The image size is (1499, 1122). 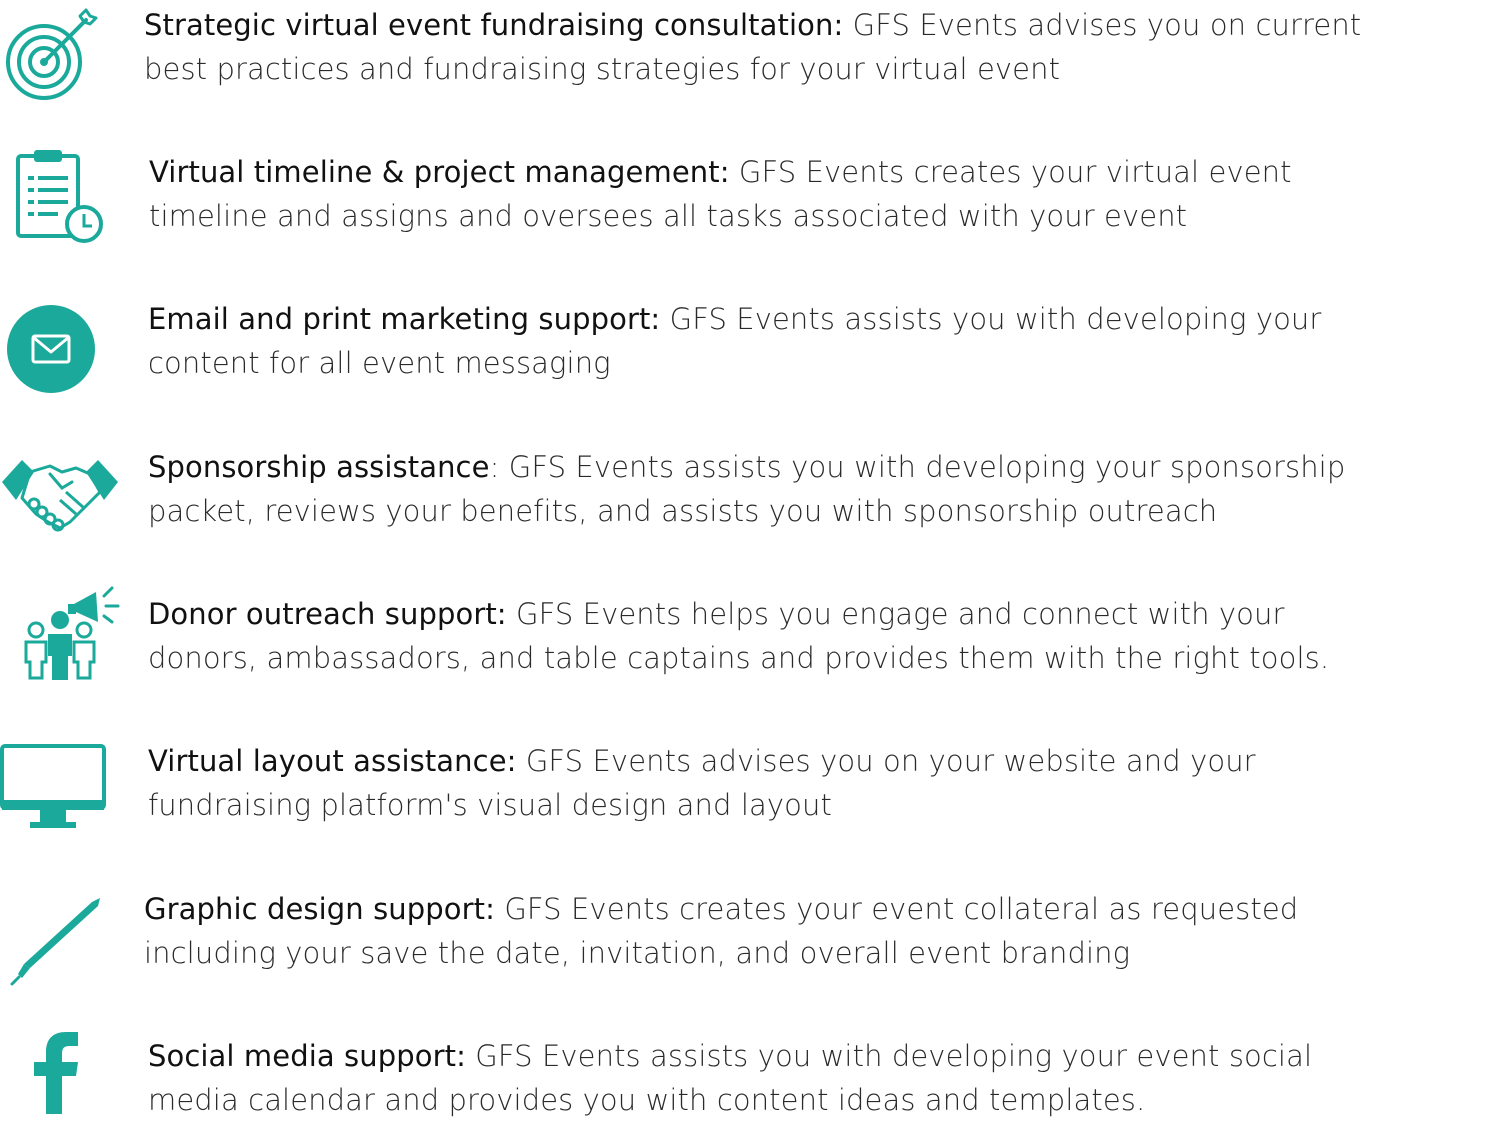 I want to click on facebook-icon, so click(x=57, y=1072).